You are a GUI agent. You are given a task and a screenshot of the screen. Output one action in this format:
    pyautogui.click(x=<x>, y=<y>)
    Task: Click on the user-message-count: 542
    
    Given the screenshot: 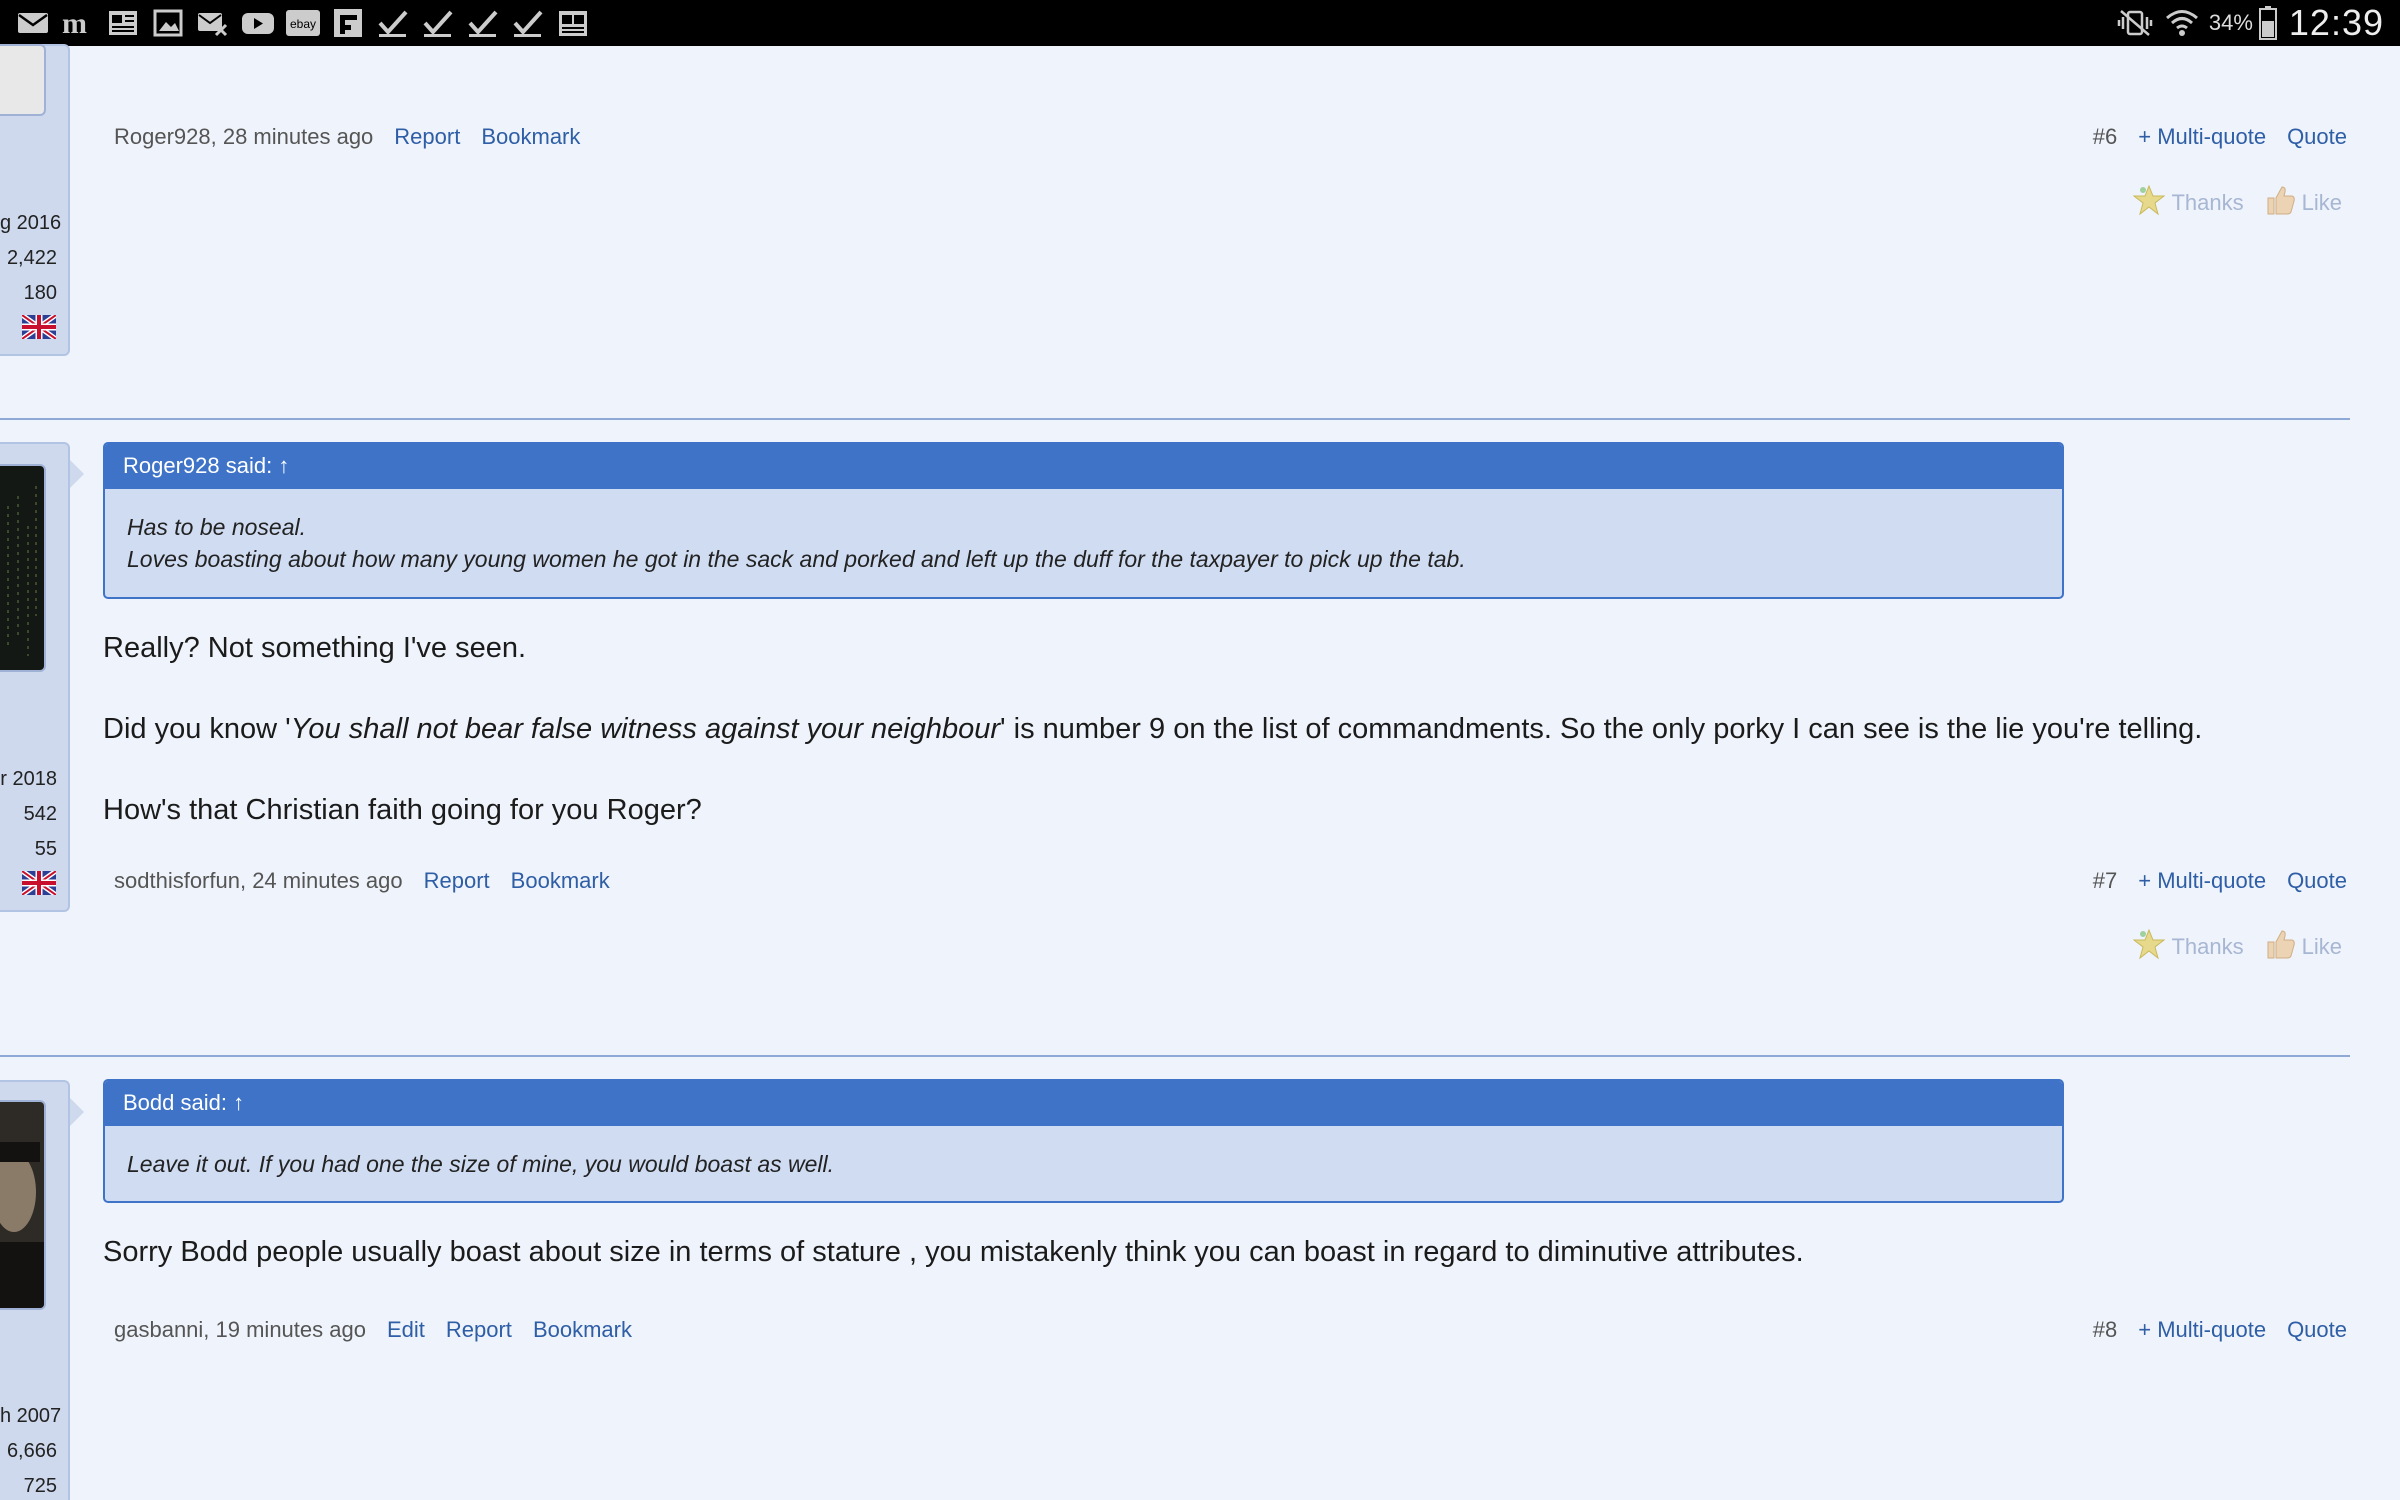 What is the action you would take?
    pyautogui.click(x=40, y=814)
    